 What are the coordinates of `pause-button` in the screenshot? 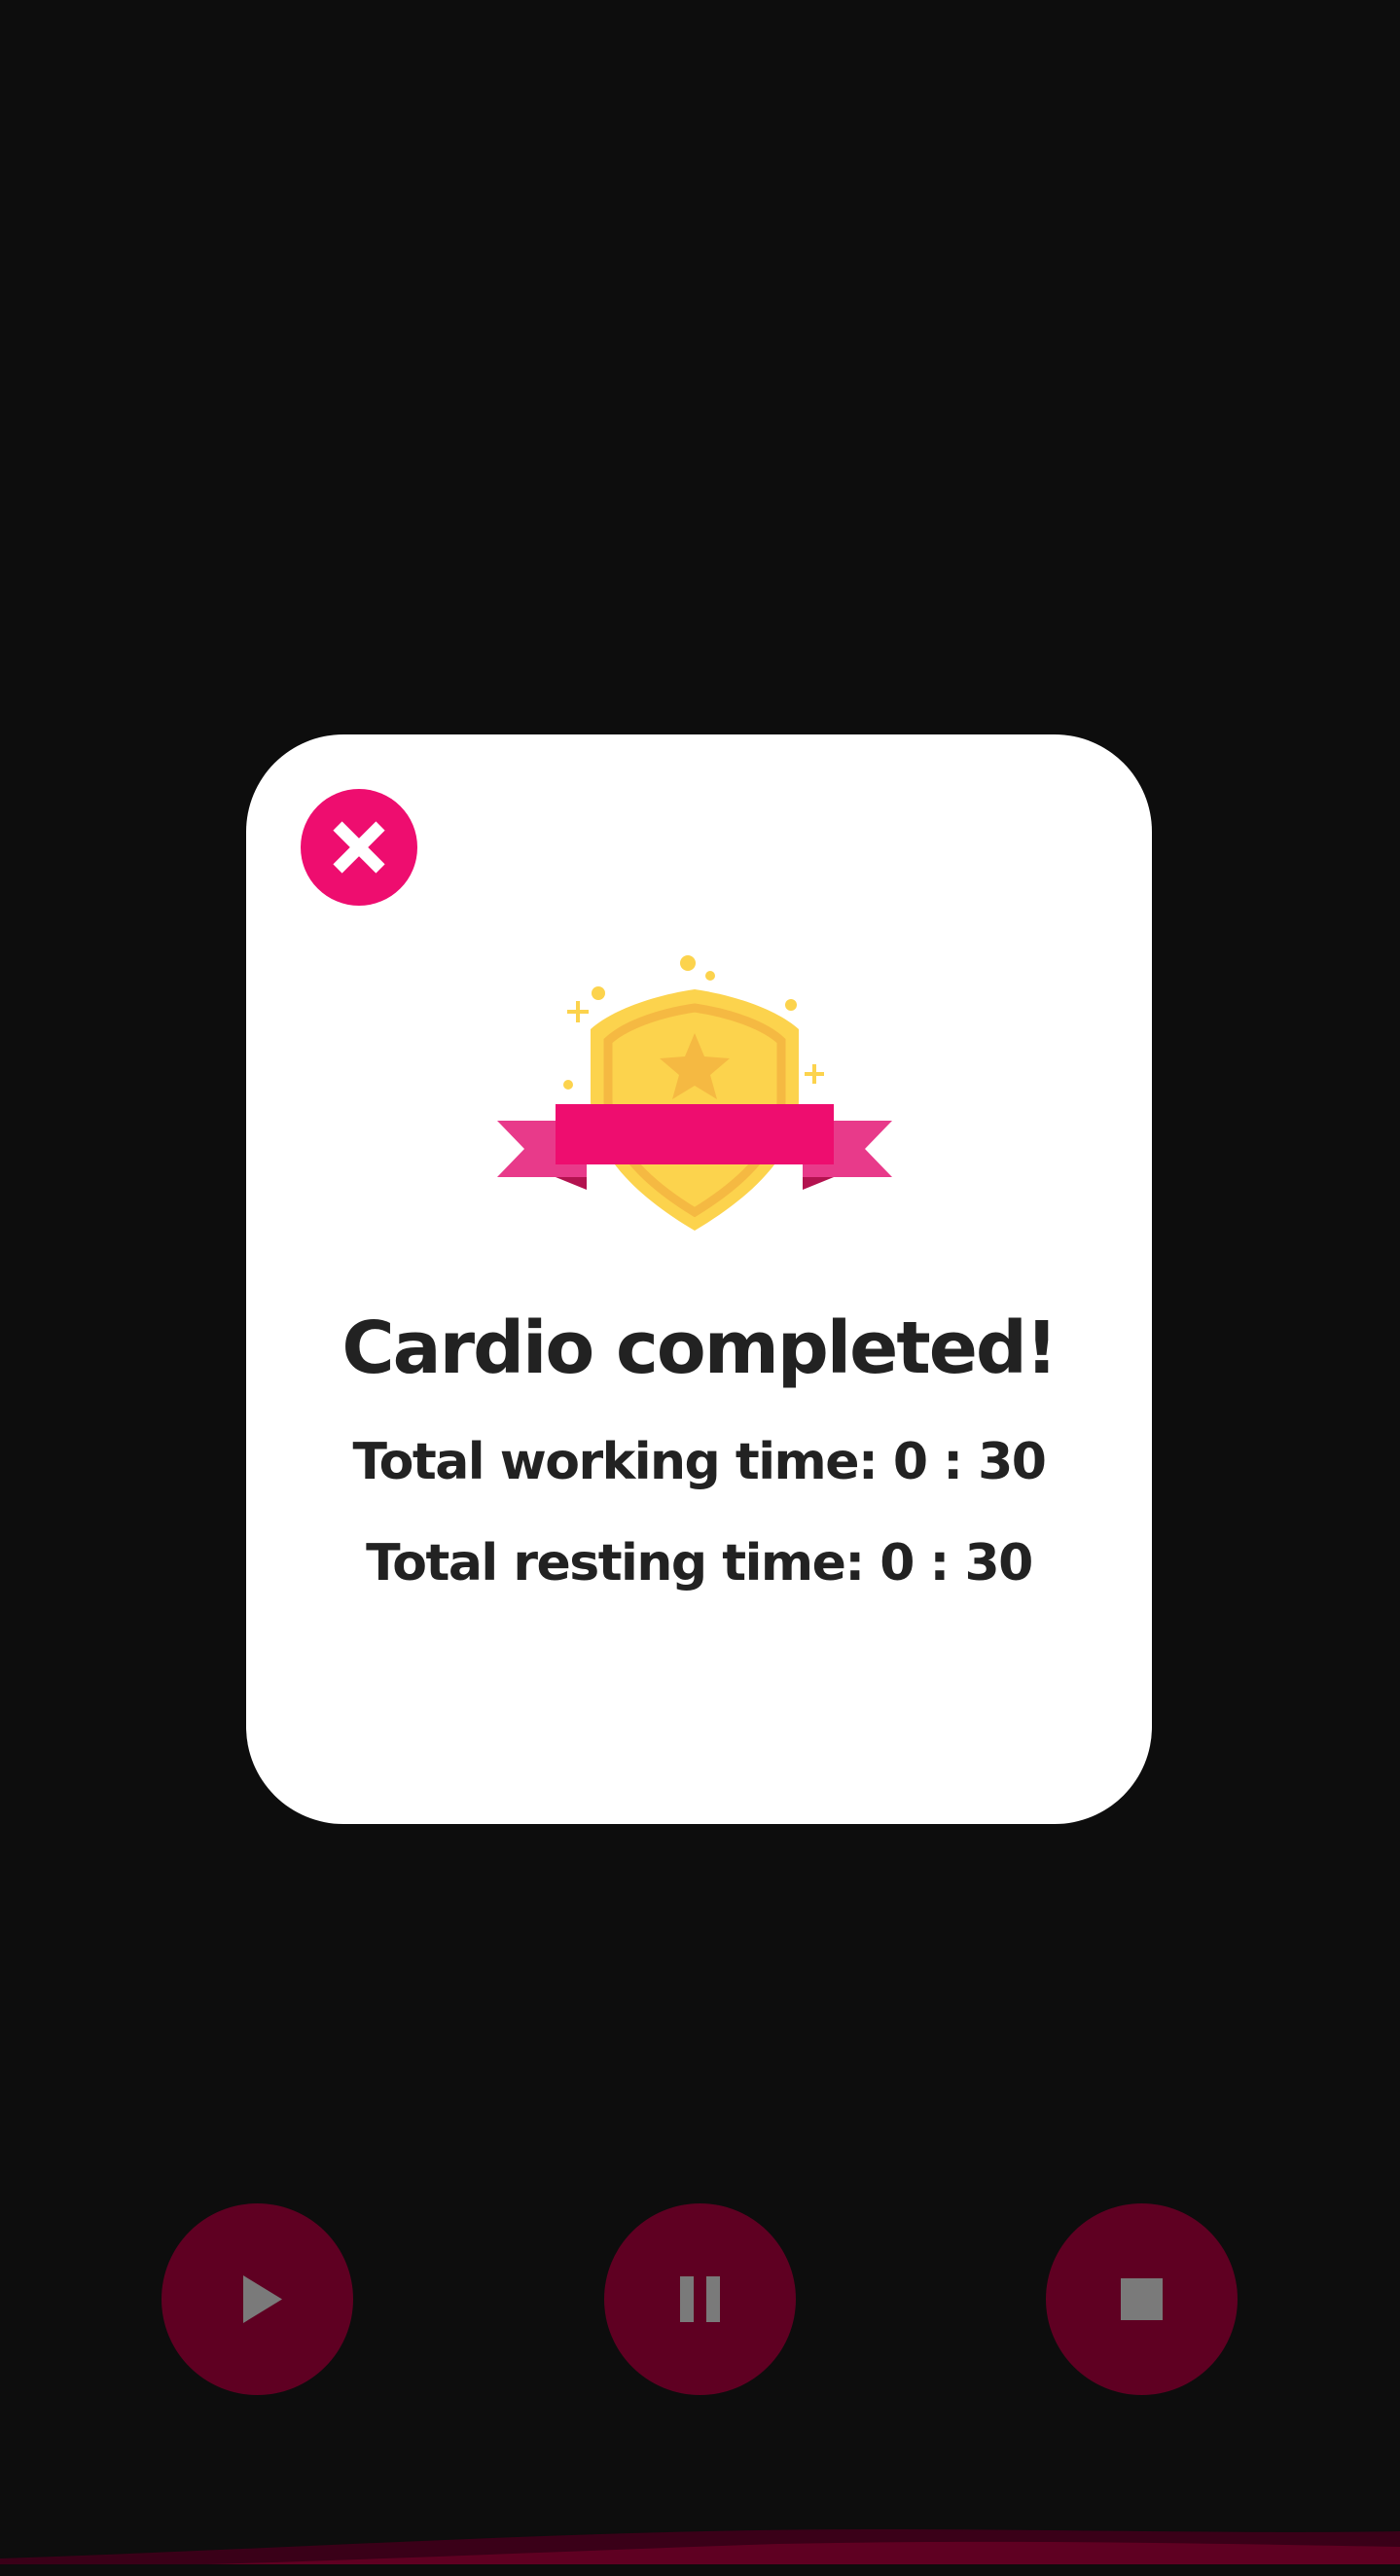 It's located at (700, 2299).